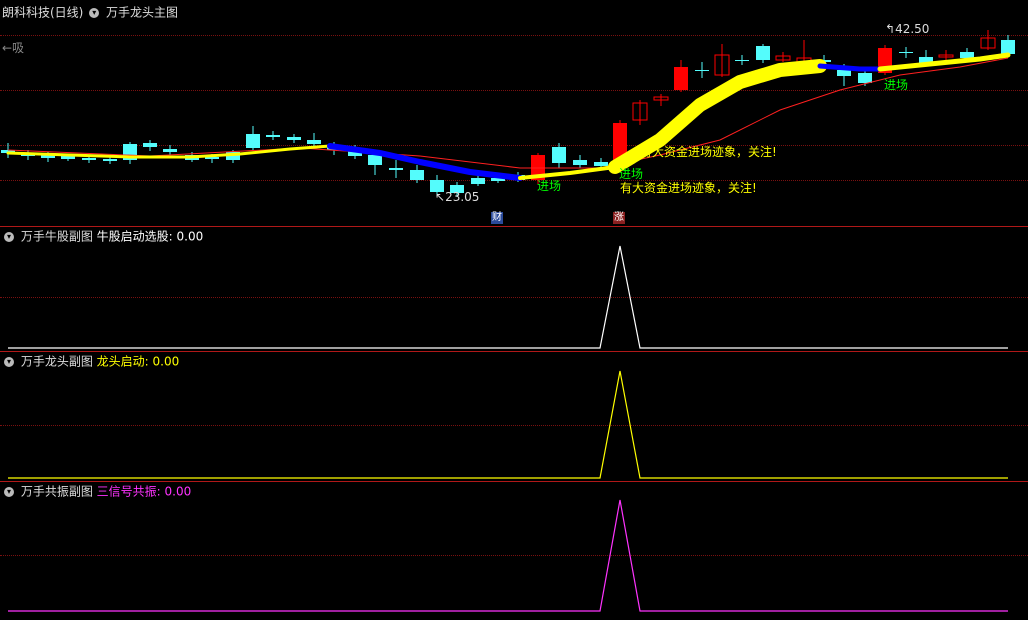  I want to click on sub1-label: 牛股启动选股:, so click(134, 236).